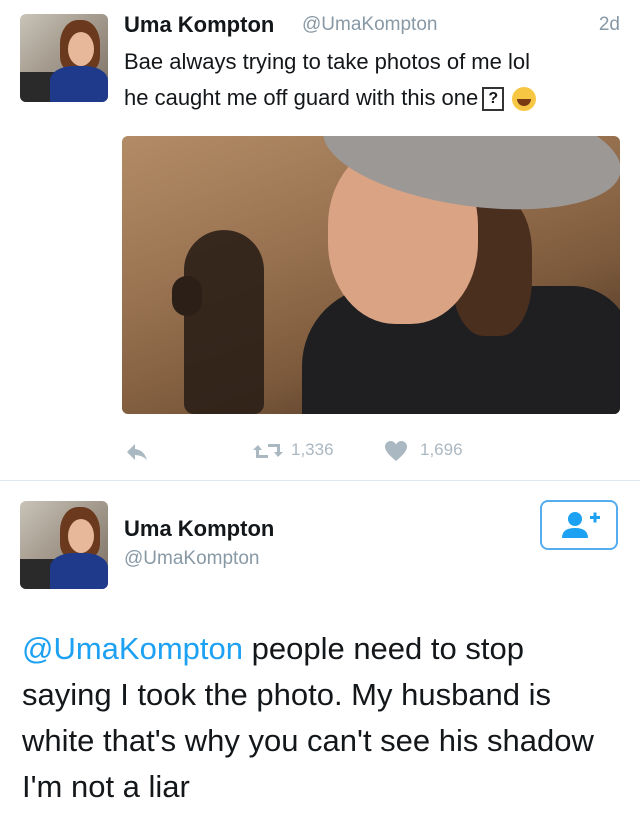  I want to click on mention-link: @UmaKompton, so click(132, 648).